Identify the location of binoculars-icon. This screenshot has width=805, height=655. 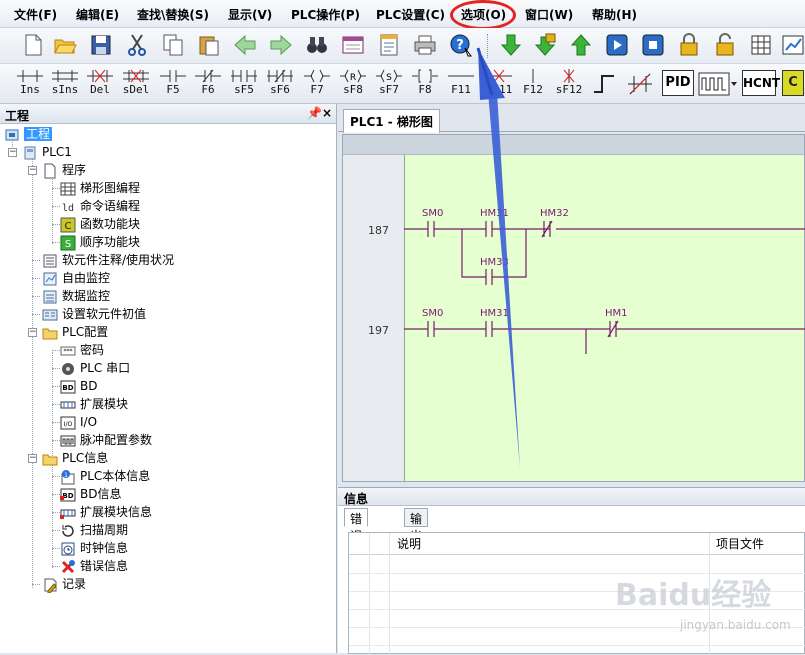
(317, 45).